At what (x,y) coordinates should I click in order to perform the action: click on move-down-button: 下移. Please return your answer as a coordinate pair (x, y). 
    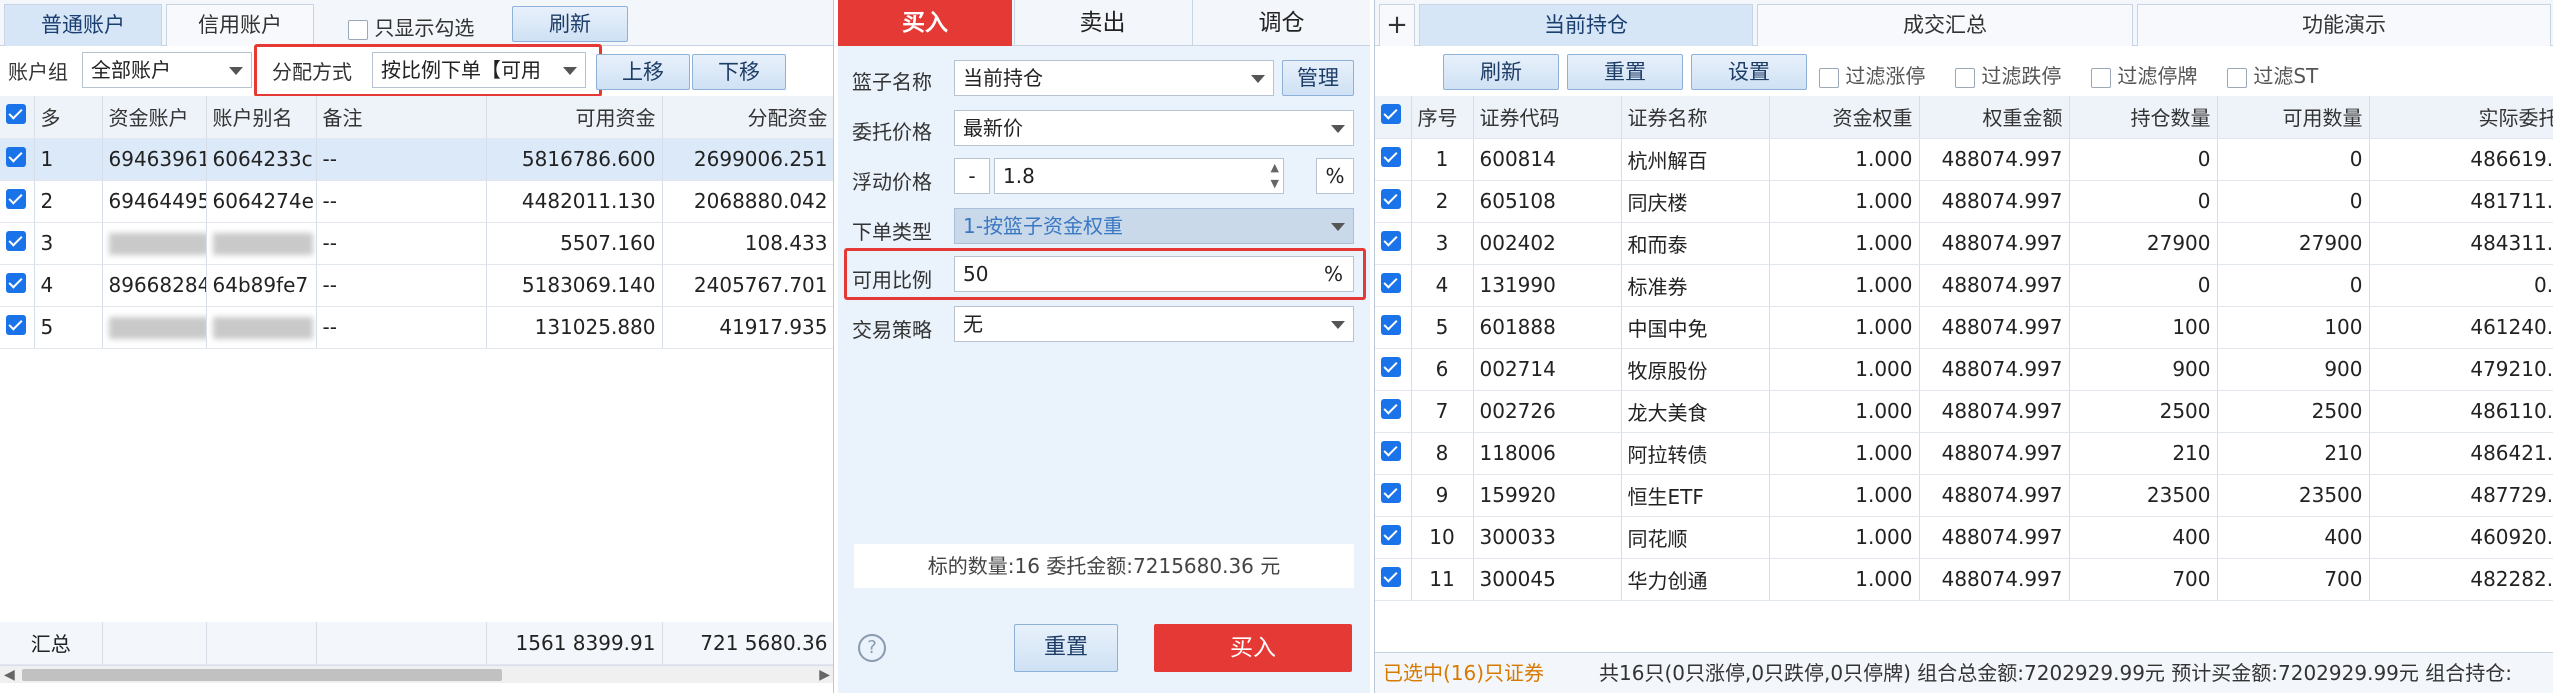
    Looking at the image, I should click on (739, 72).